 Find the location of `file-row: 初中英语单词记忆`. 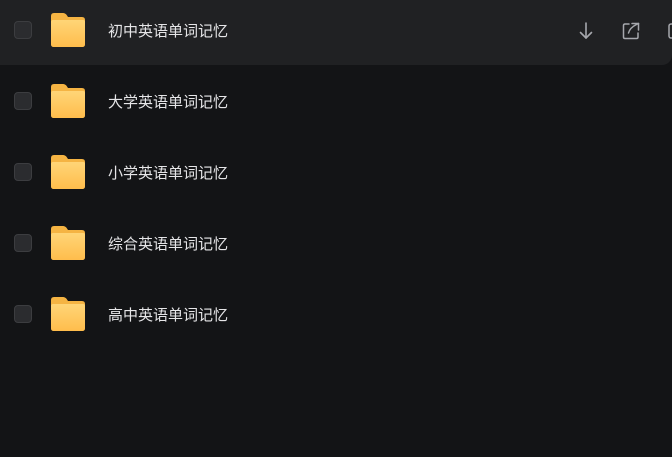

file-row: 初中英语单词记忆 is located at coordinates (336, 32).